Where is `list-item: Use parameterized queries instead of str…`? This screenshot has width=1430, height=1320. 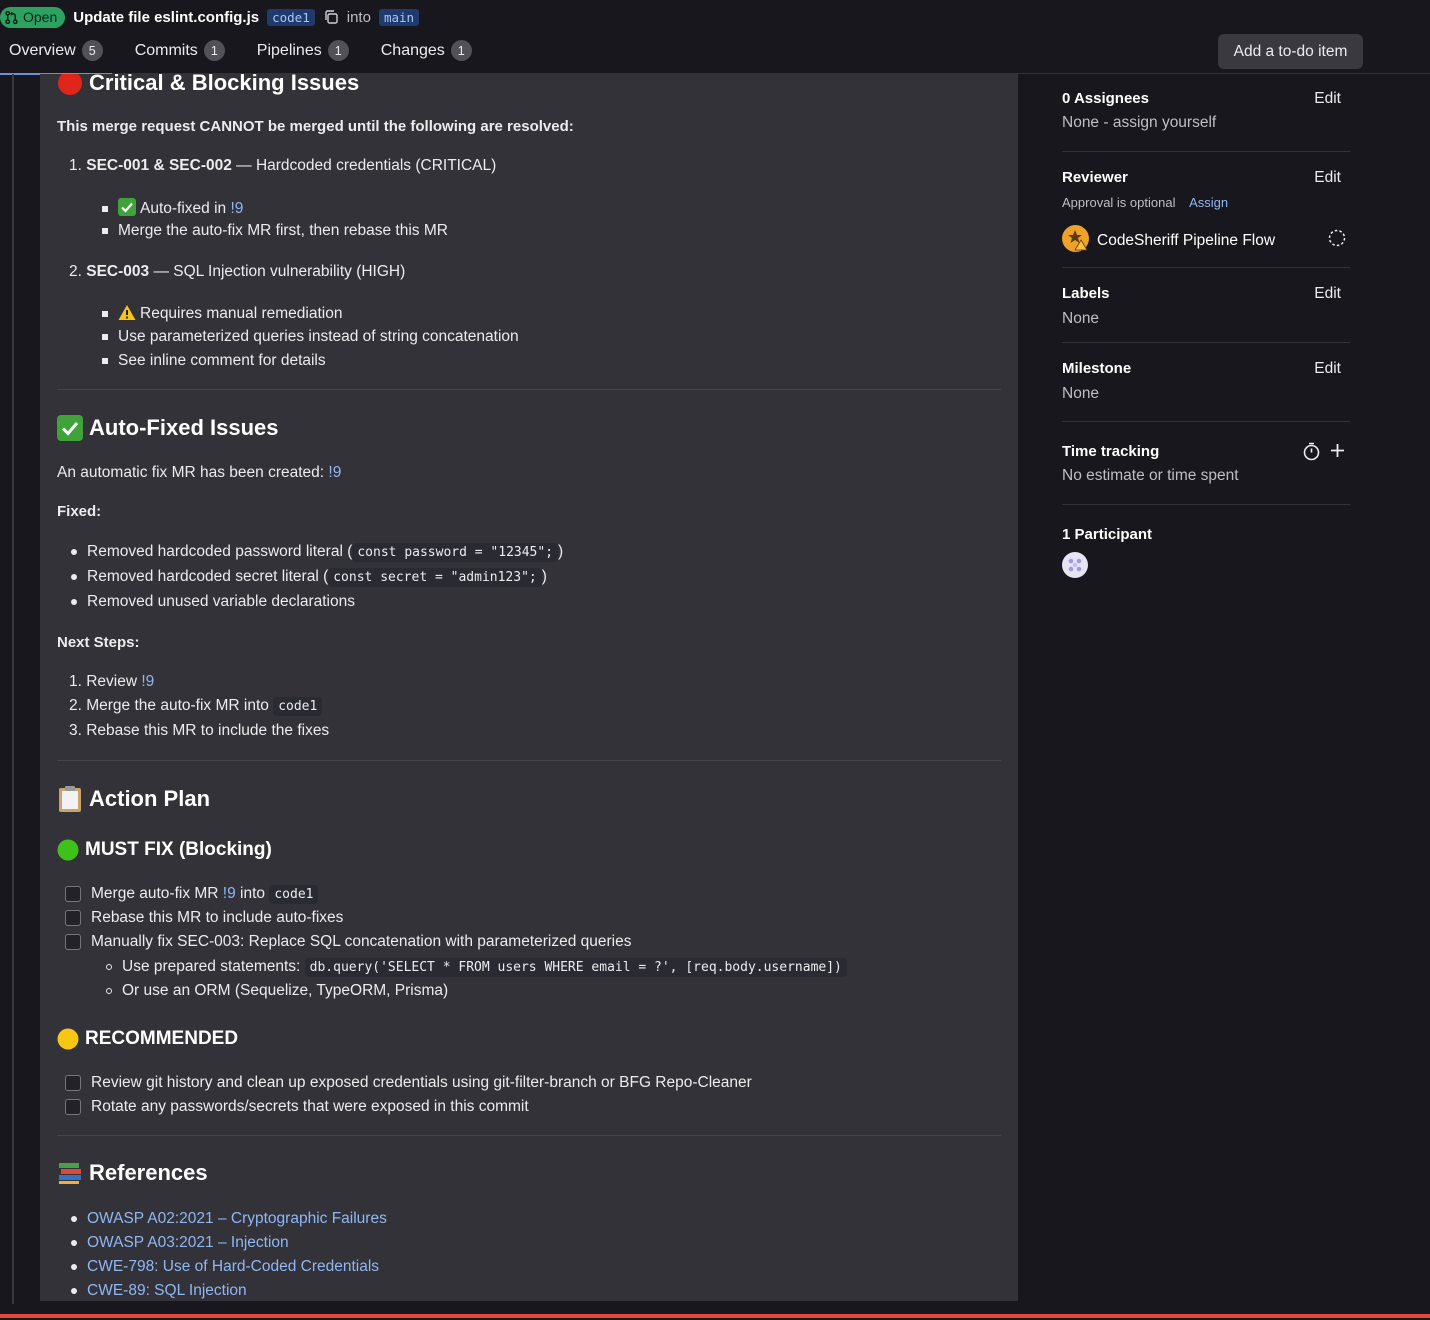 list-item: Use parameterized queries instead of str… is located at coordinates (310, 337).